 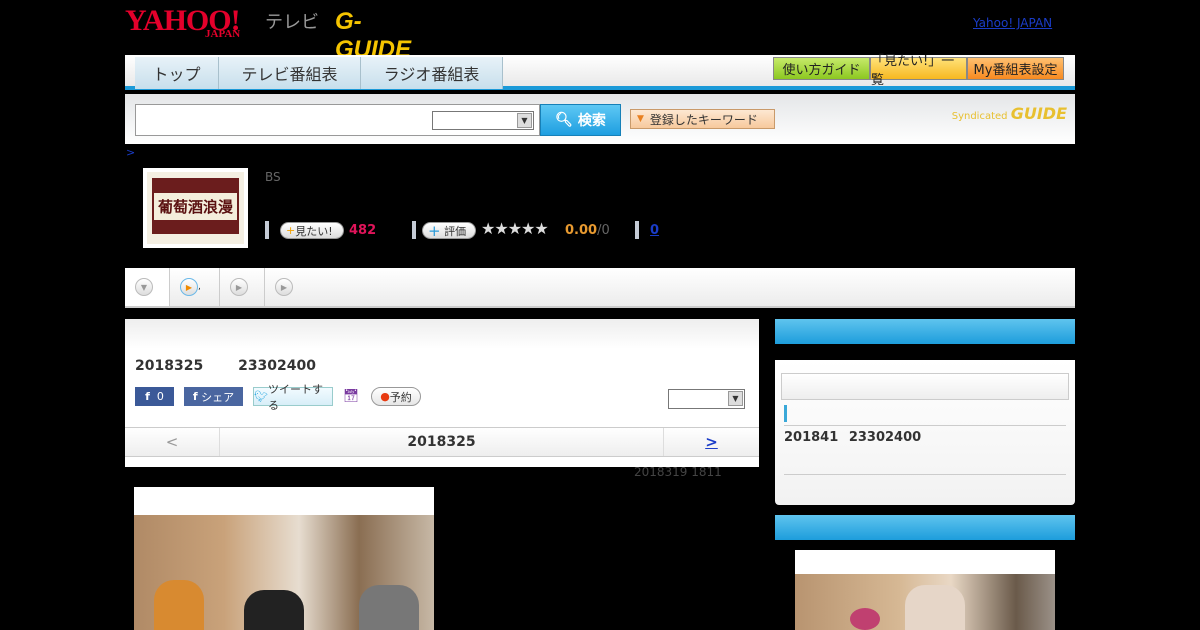 What do you see at coordinates (172, 442) in the screenshot?
I see `prev-date-button: <` at bounding box center [172, 442].